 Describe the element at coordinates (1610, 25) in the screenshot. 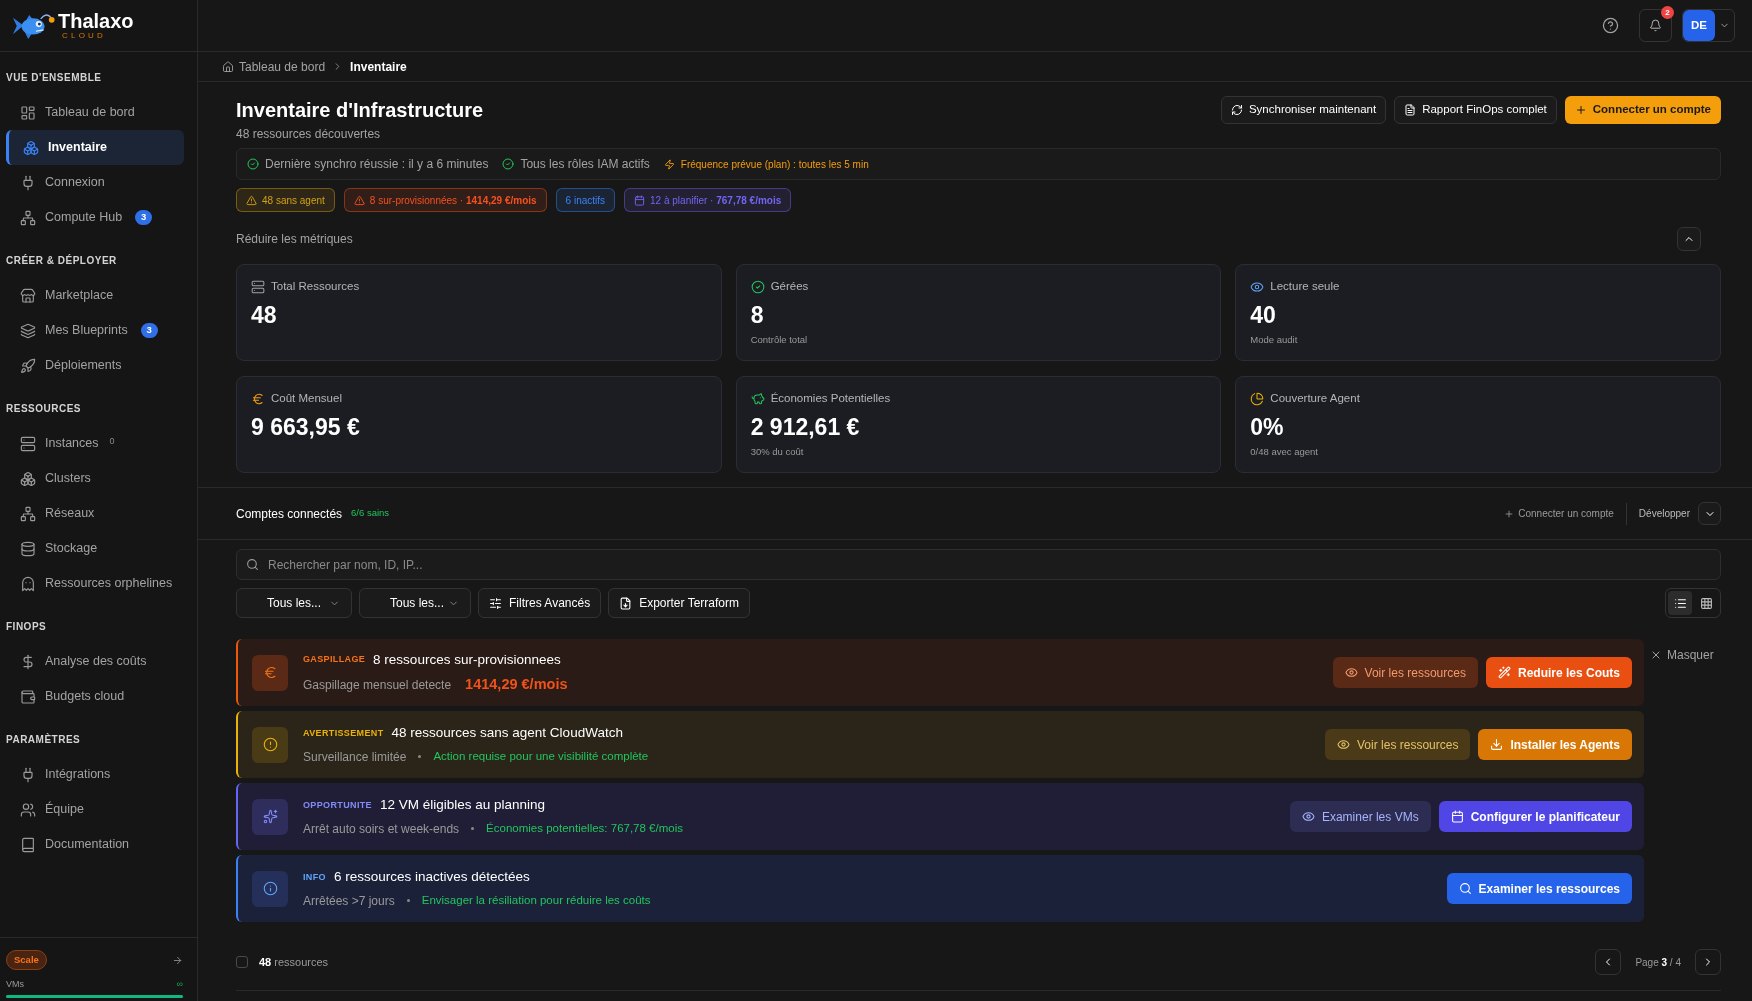

I see `help-icon` at that location.